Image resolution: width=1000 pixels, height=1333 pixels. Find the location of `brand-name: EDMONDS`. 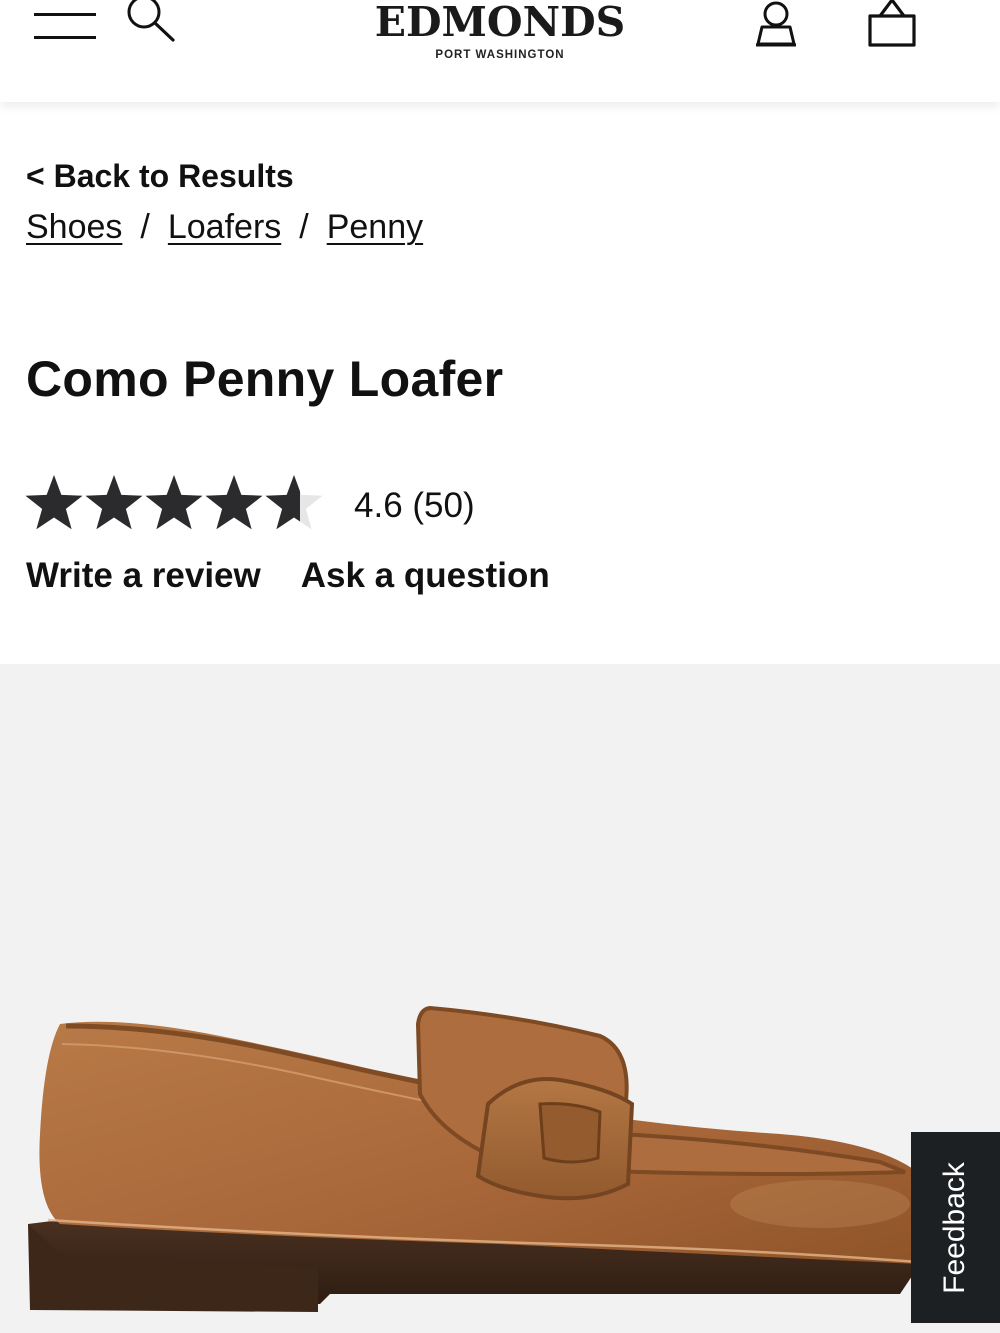

brand-name: EDMONDS is located at coordinates (500, 23).